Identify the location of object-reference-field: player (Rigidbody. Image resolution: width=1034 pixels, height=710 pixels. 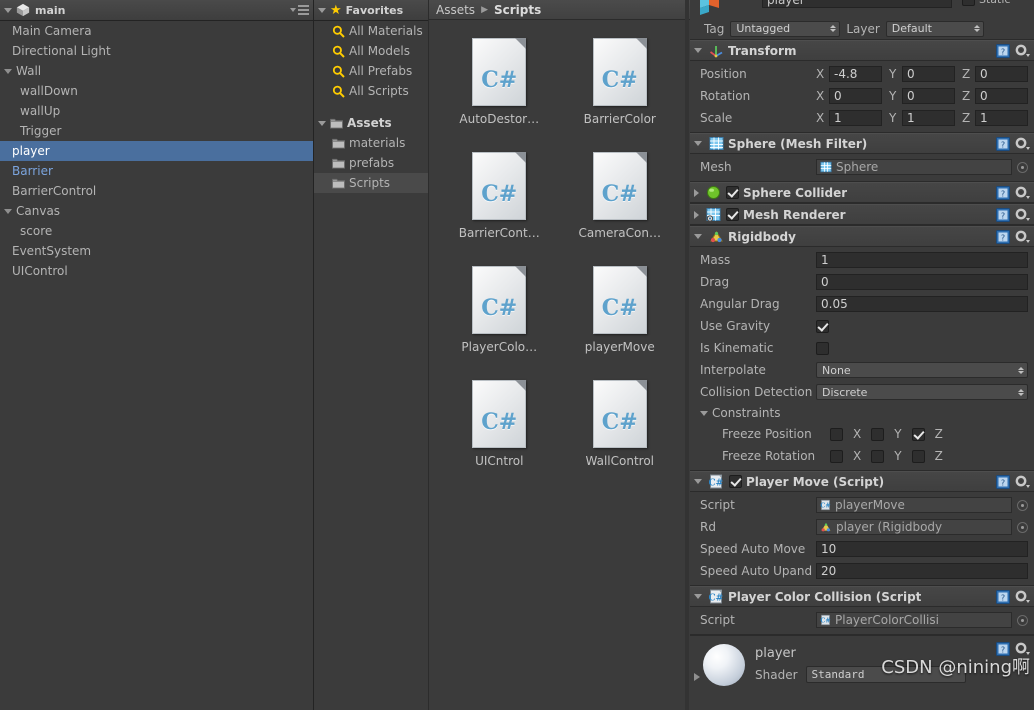
(914, 527).